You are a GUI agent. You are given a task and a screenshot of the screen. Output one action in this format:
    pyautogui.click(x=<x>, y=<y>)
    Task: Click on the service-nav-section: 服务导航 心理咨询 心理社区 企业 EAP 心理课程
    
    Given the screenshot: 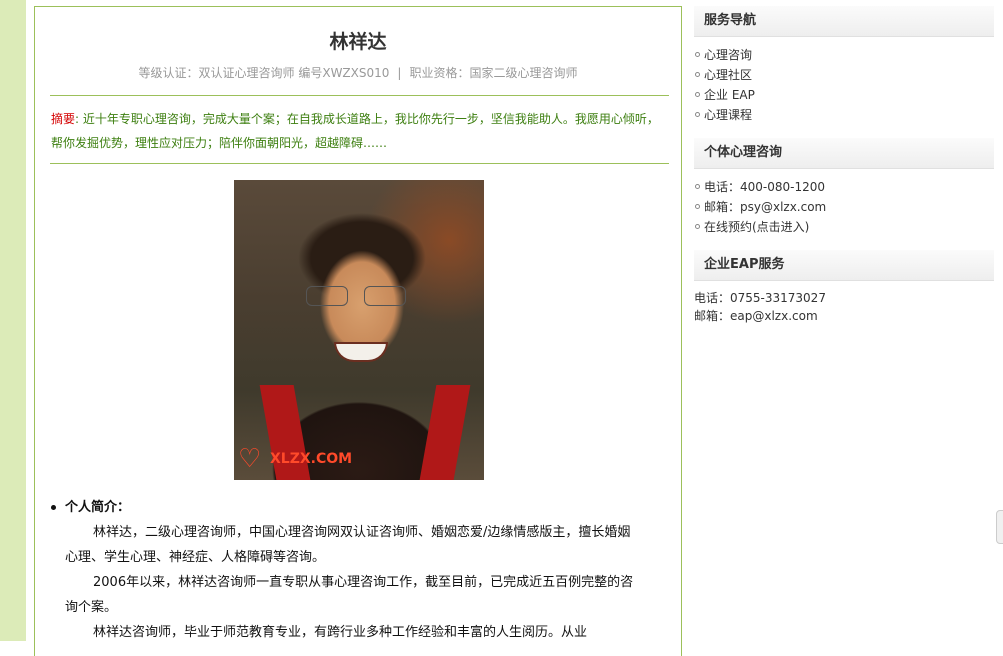 What is the action you would take?
    pyautogui.click(x=844, y=65)
    